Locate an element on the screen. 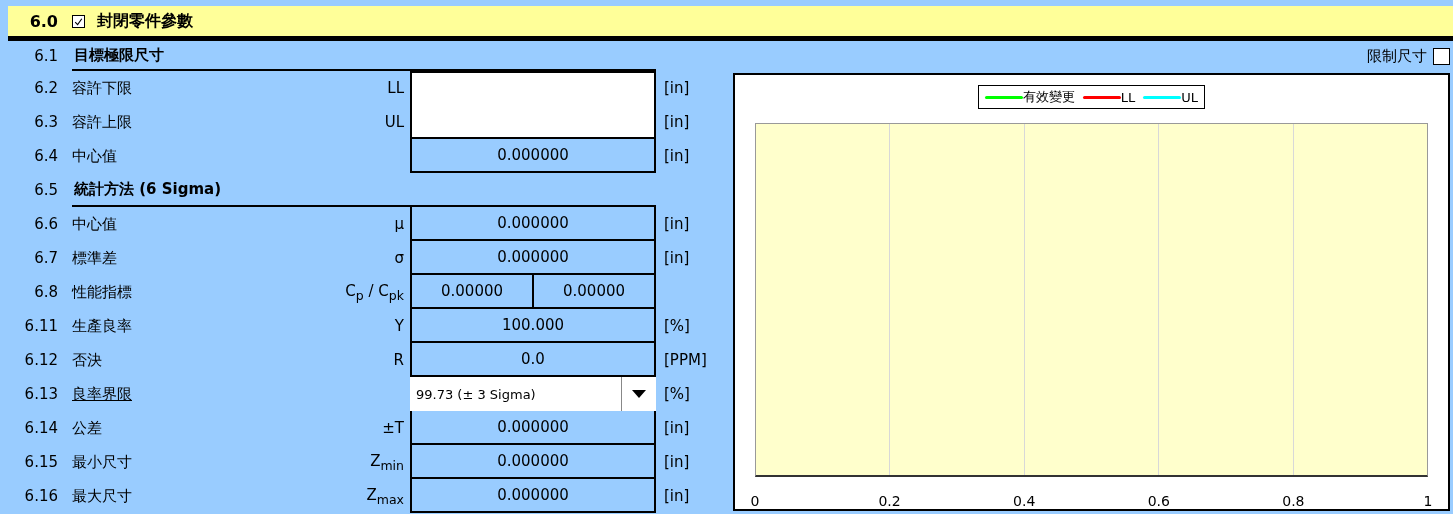  symbol-label: Z$_{min}$ is located at coordinates (387, 462).